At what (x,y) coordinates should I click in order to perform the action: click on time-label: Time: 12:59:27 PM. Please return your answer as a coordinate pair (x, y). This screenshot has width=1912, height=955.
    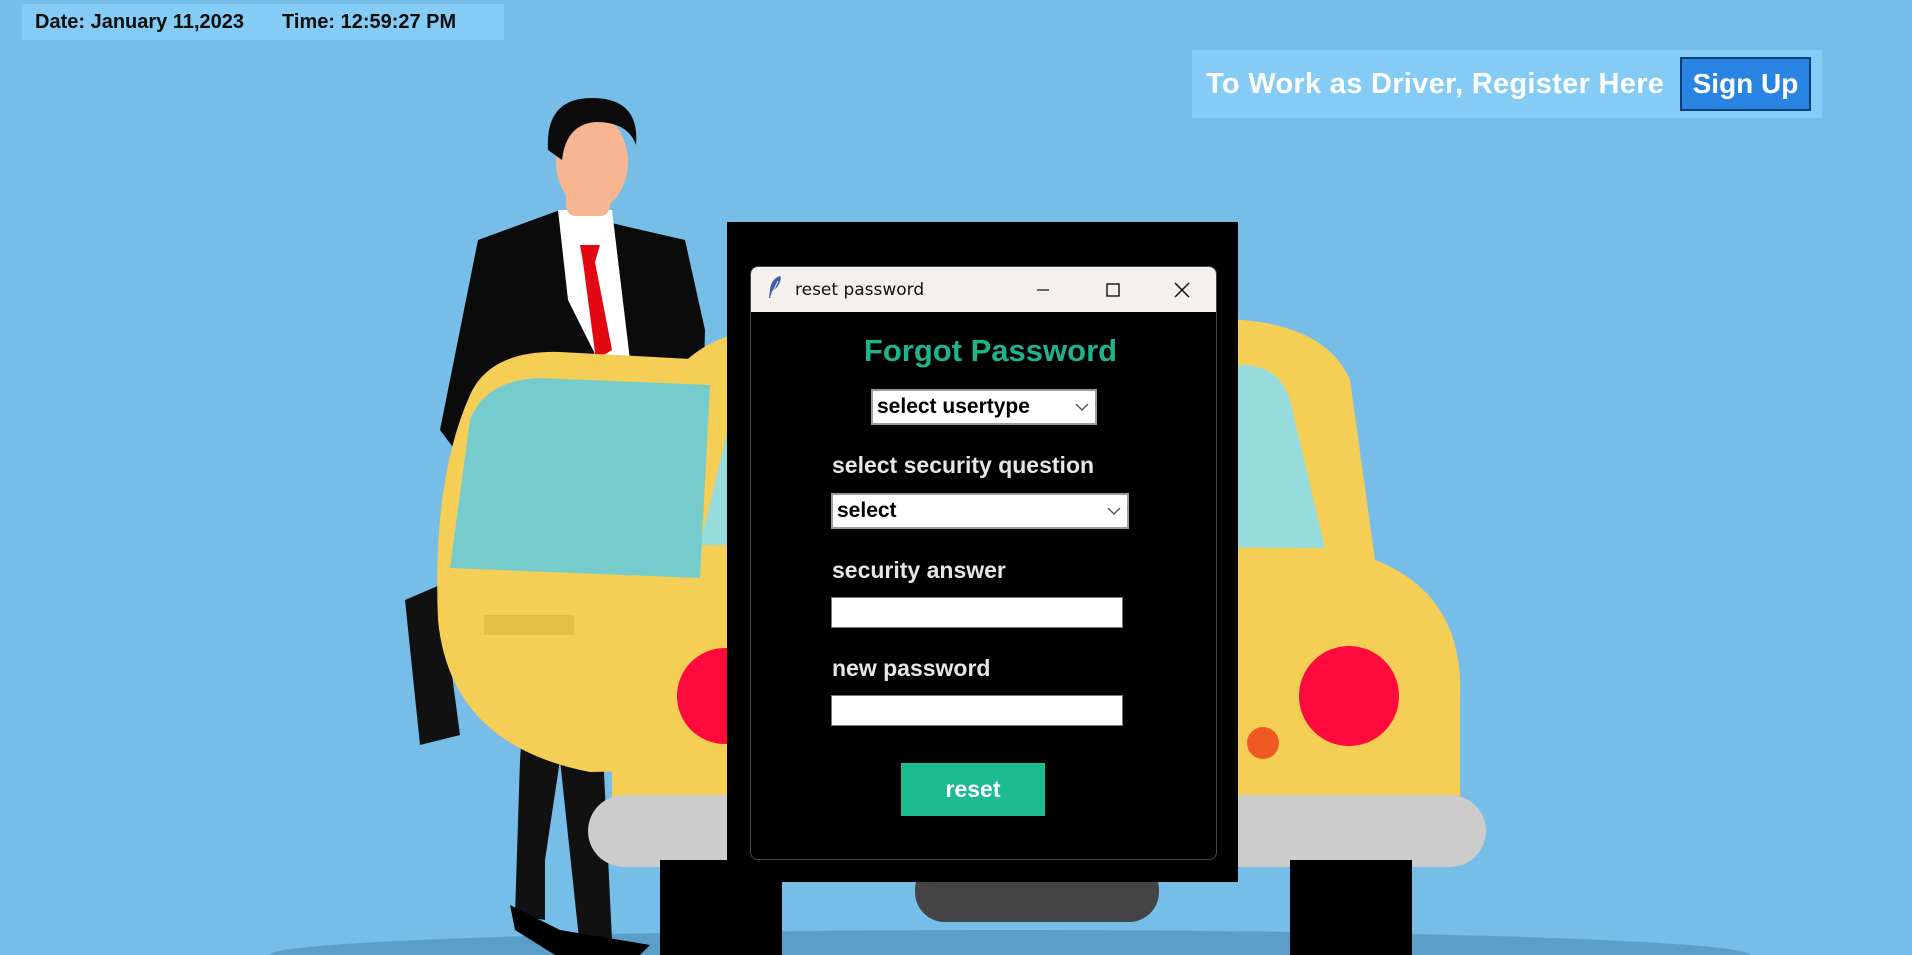
    Looking at the image, I should click on (369, 21).